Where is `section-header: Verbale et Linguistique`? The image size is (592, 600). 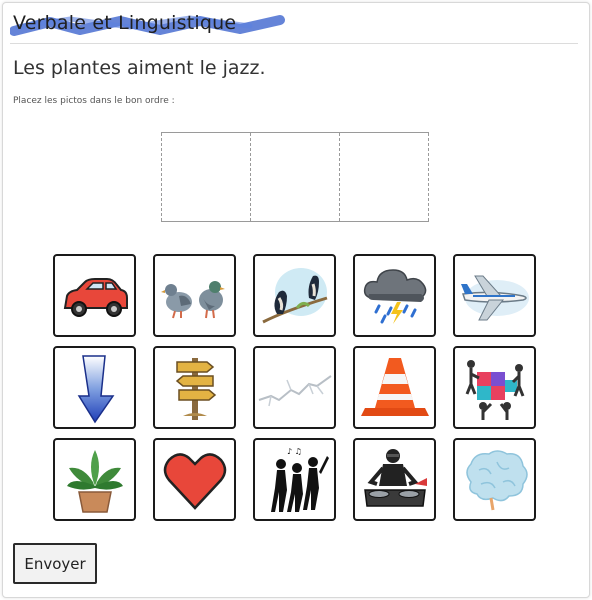 section-header: Verbale et Linguistique is located at coordinates (150, 24).